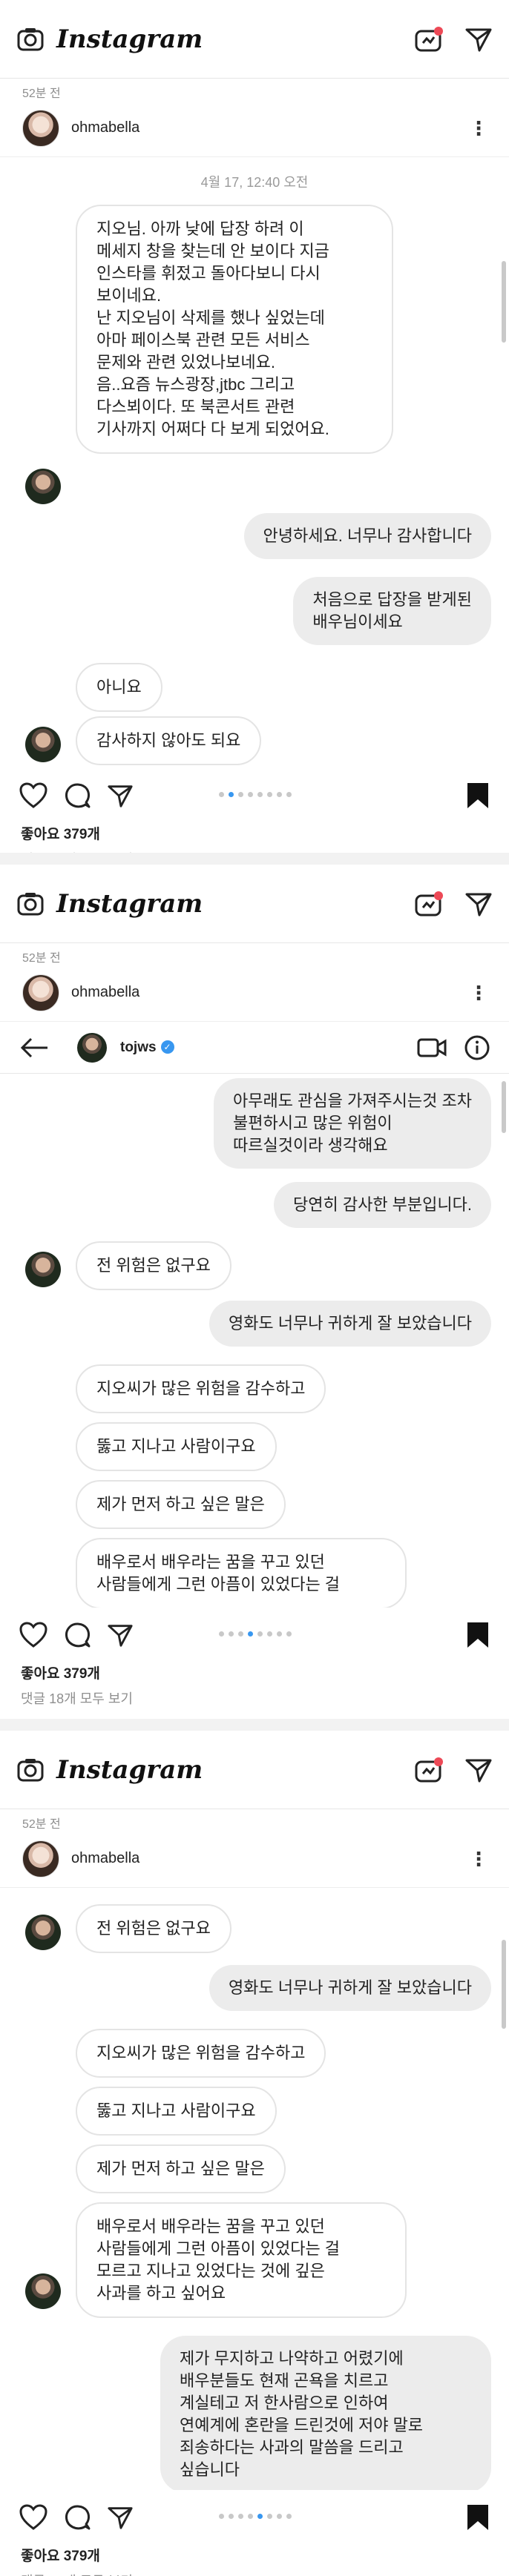 The image size is (509, 2576). I want to click on back-arrow-icon, so click(34, 1048).